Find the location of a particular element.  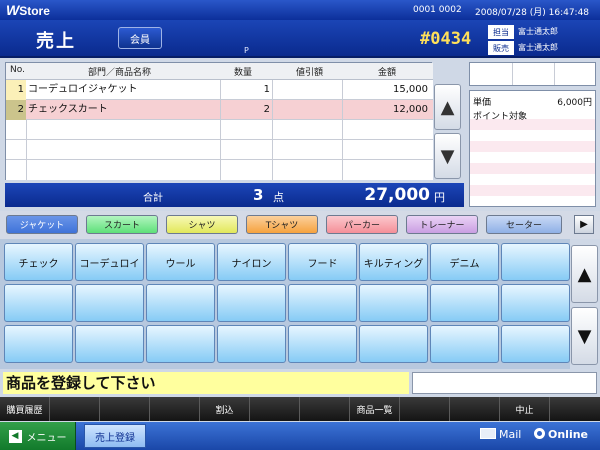

p-mark: P is located at coordinates (246, 50).